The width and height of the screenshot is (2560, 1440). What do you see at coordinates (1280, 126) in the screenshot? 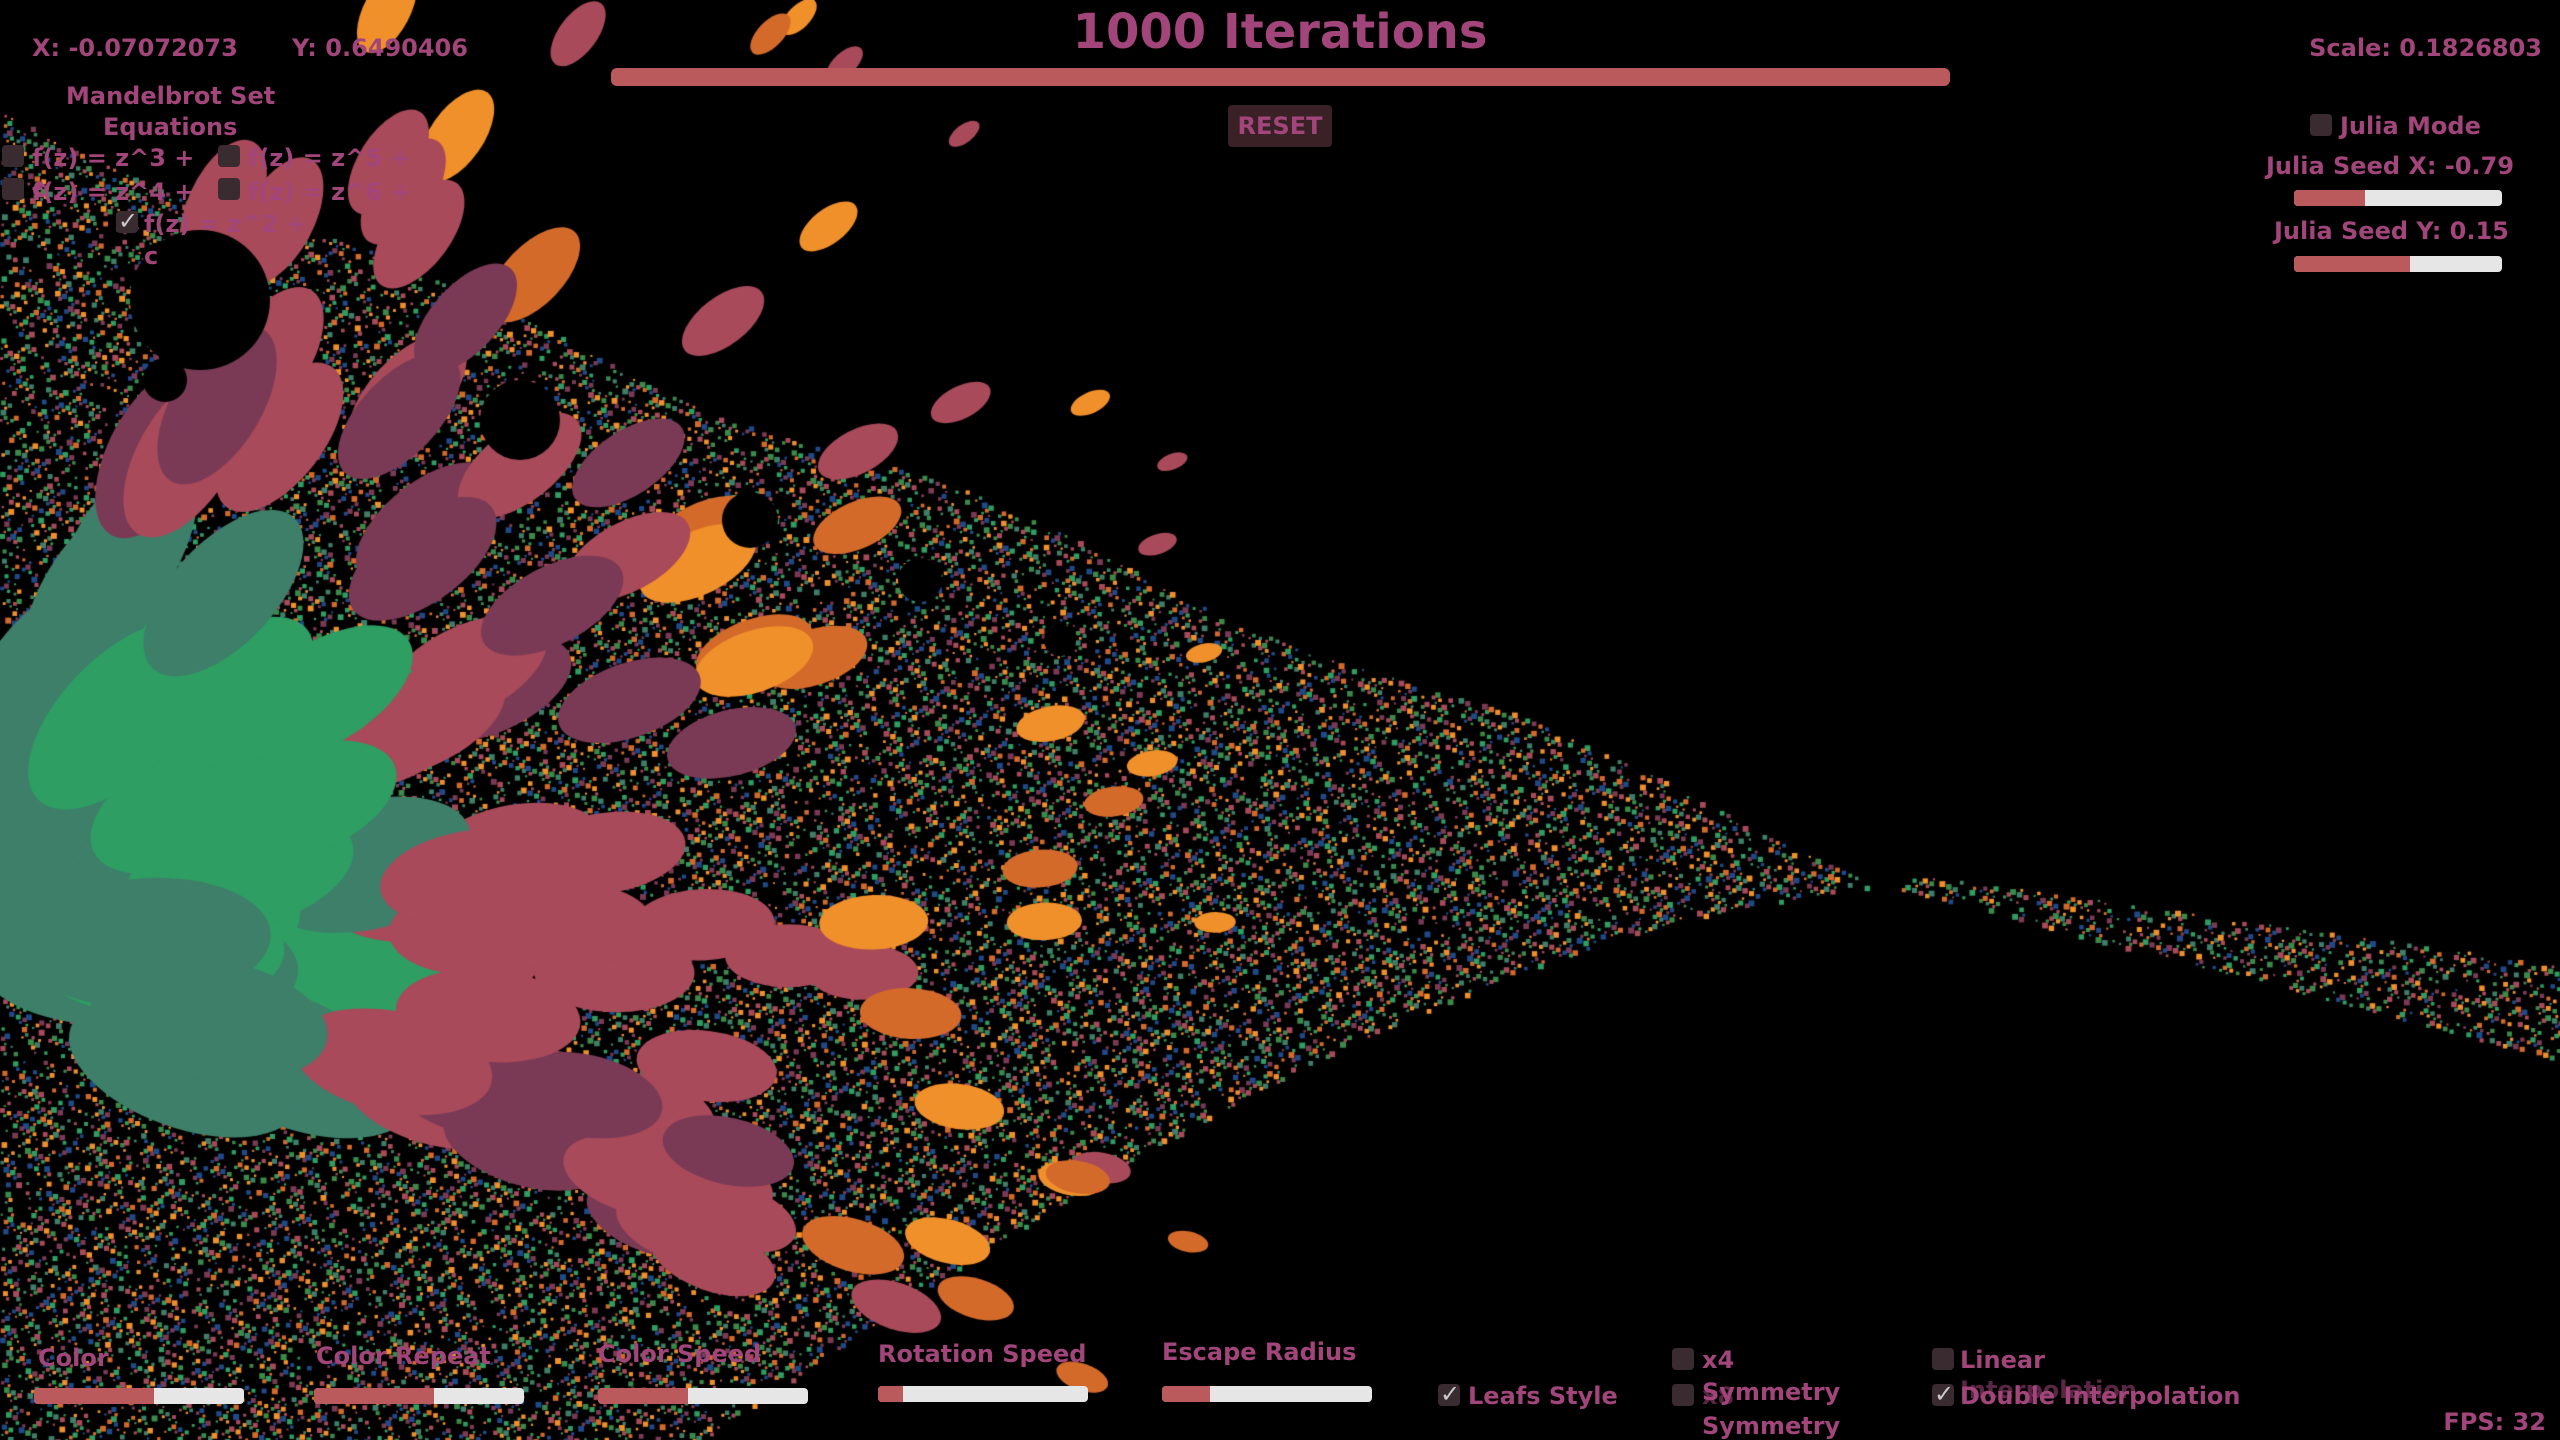
I see `reset-button: RESET` at bounding box center [1280, 126].